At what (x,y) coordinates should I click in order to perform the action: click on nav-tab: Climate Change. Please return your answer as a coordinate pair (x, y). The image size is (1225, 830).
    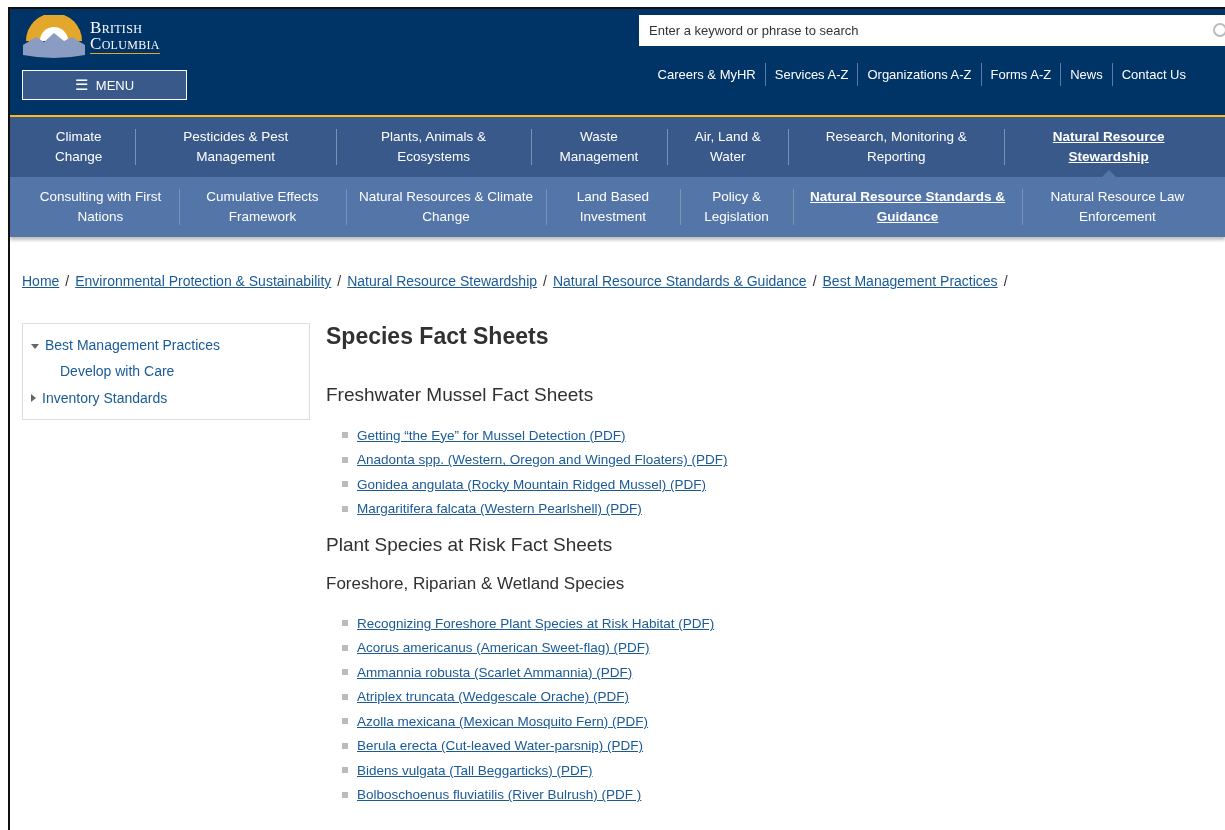
    Looking at the image, I should click on (79, 147).